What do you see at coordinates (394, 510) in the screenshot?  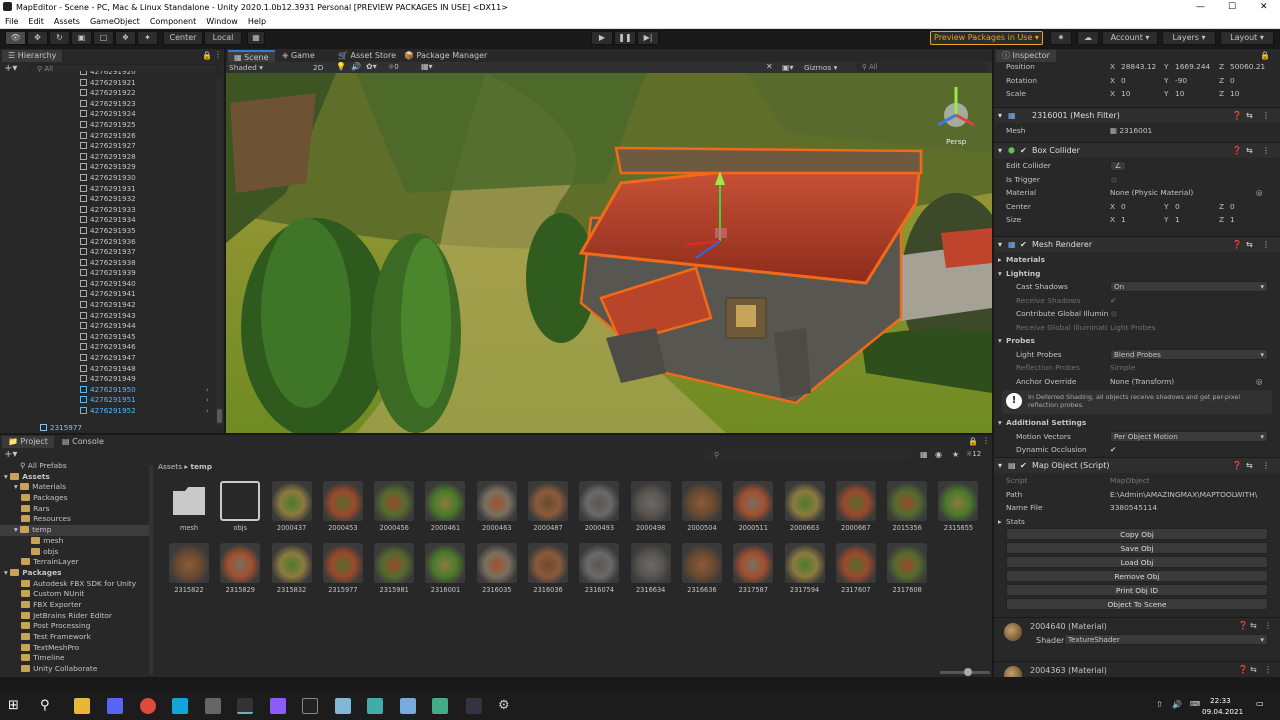 I see `prefab-item: 2000456` at bounding box center [394, 510].